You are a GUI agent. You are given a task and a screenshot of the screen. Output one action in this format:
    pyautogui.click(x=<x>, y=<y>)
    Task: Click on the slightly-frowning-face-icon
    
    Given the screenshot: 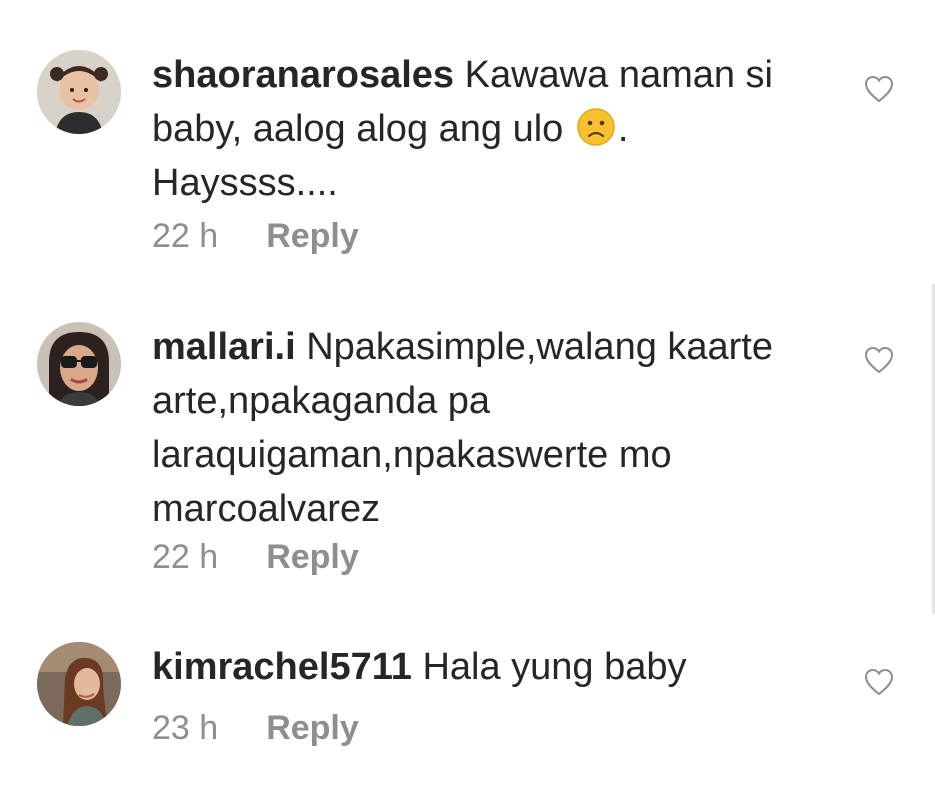 What is the action you would take?
    pyautogui.click(x=596, y=127)
    